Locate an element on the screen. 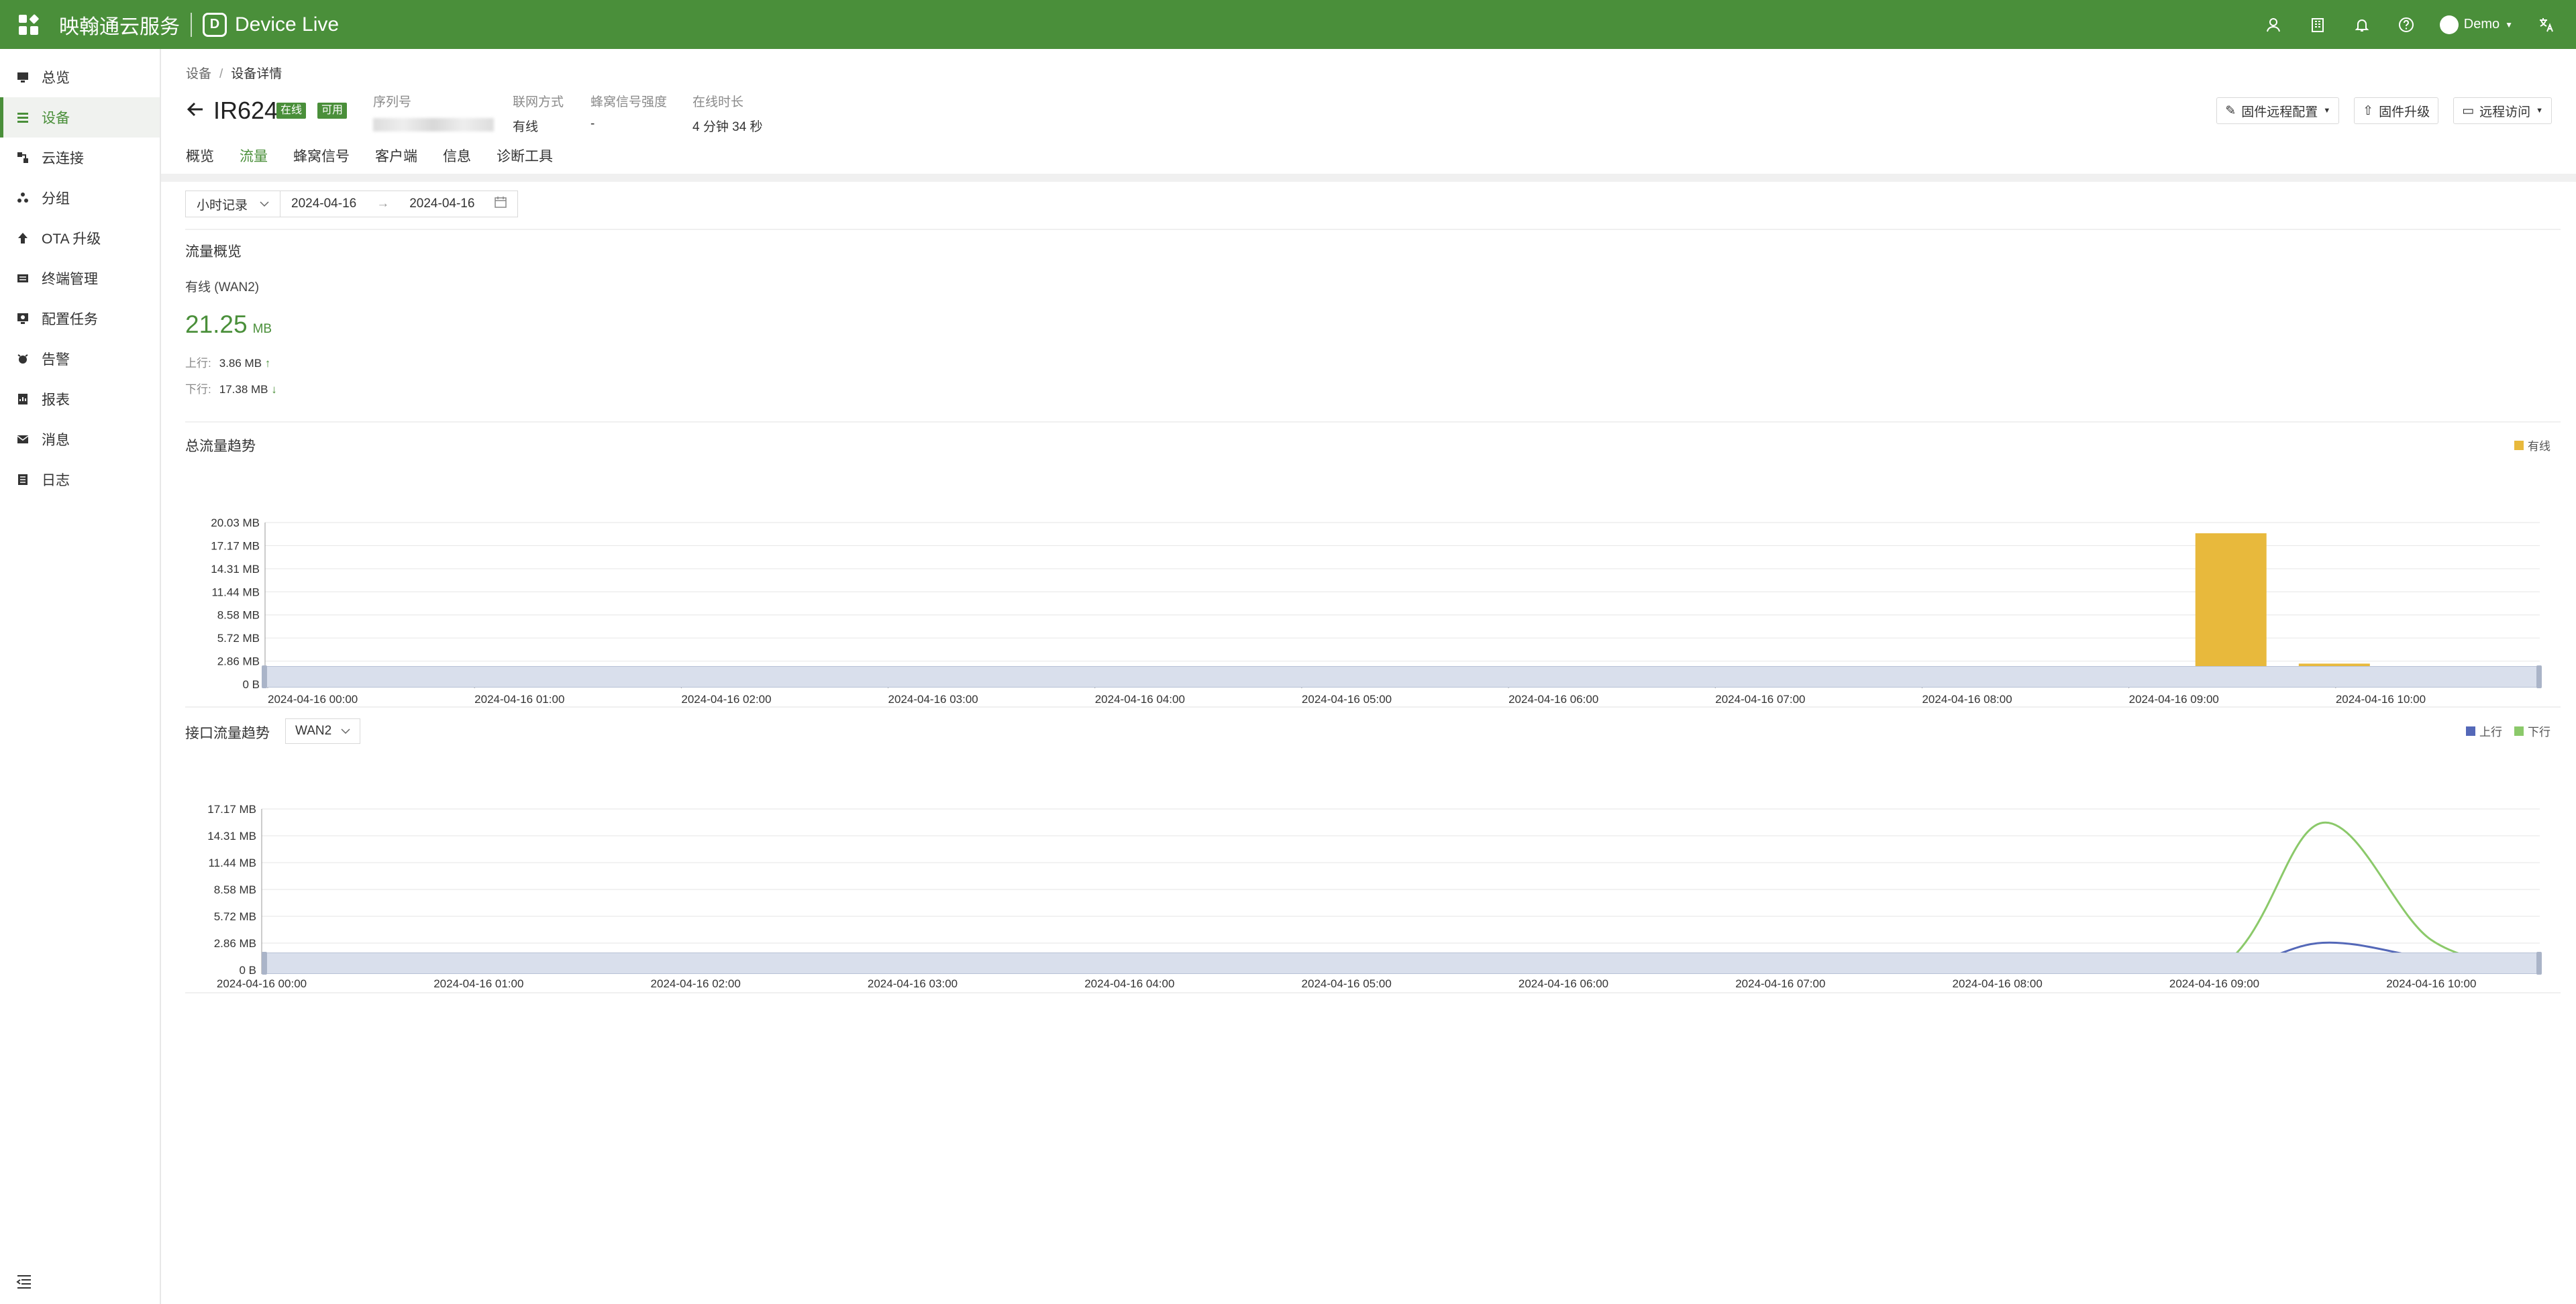 Image resolution: width=2576 pixels, height=1304 pixels. x-tick-label: 2024-04-16 00:00 is located at coordinates (262, 983).